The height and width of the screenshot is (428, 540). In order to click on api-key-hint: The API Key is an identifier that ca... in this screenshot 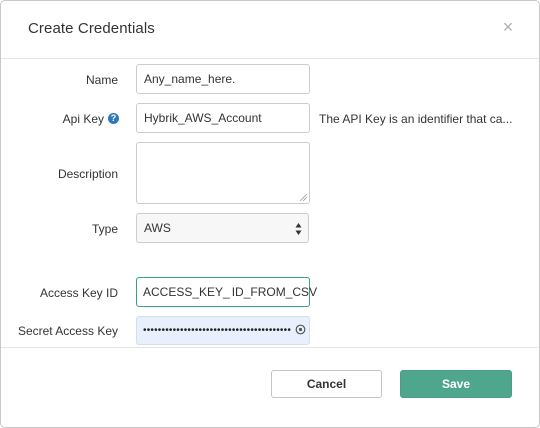, I will do `click(416, 119)`.